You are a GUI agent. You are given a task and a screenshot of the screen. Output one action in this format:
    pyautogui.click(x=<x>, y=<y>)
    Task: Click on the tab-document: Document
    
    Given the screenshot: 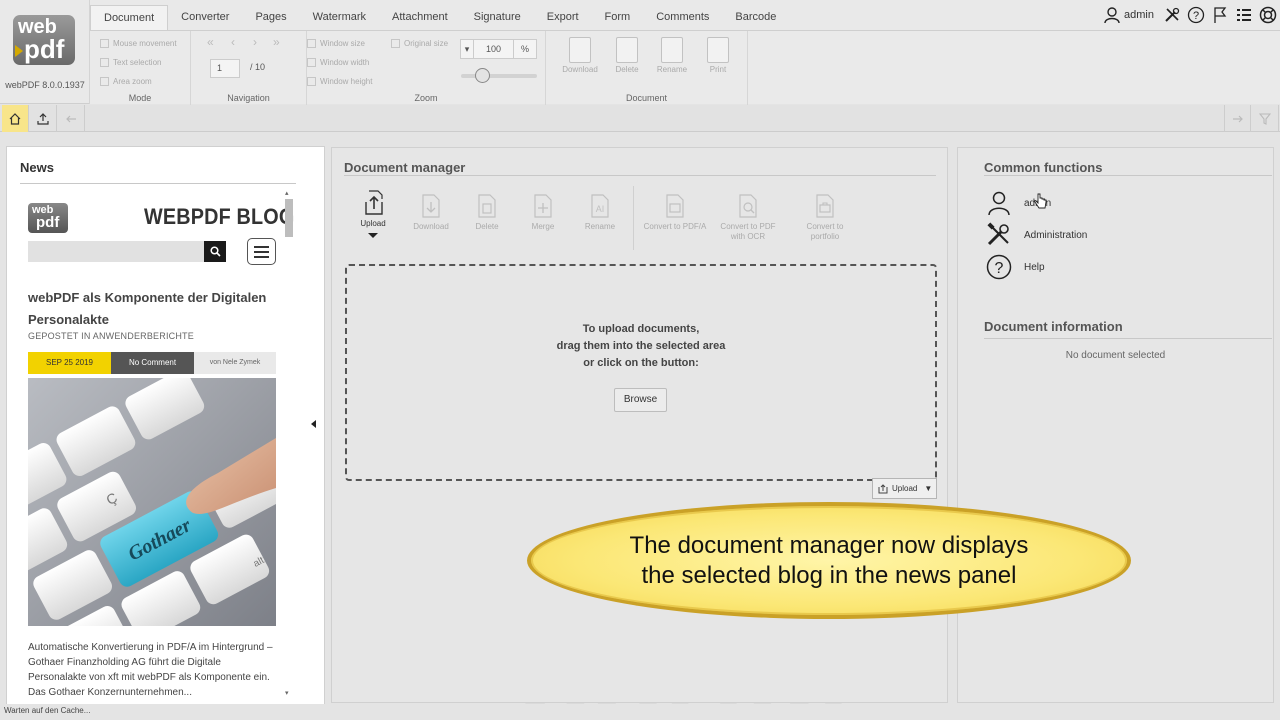 What is the action you would take?
    pyautogui.click(x=129, y=17)
    